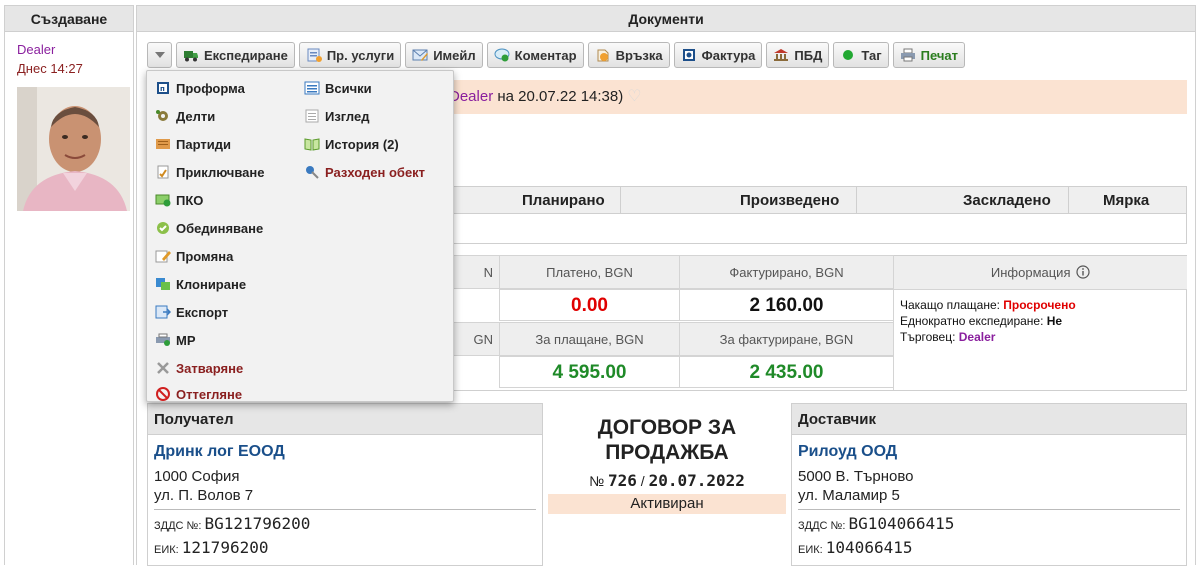  What do you see at coordinates (246, 55) in the screenshot?
I see `ship-label: Експедиране` at bounding box center [246, 55].